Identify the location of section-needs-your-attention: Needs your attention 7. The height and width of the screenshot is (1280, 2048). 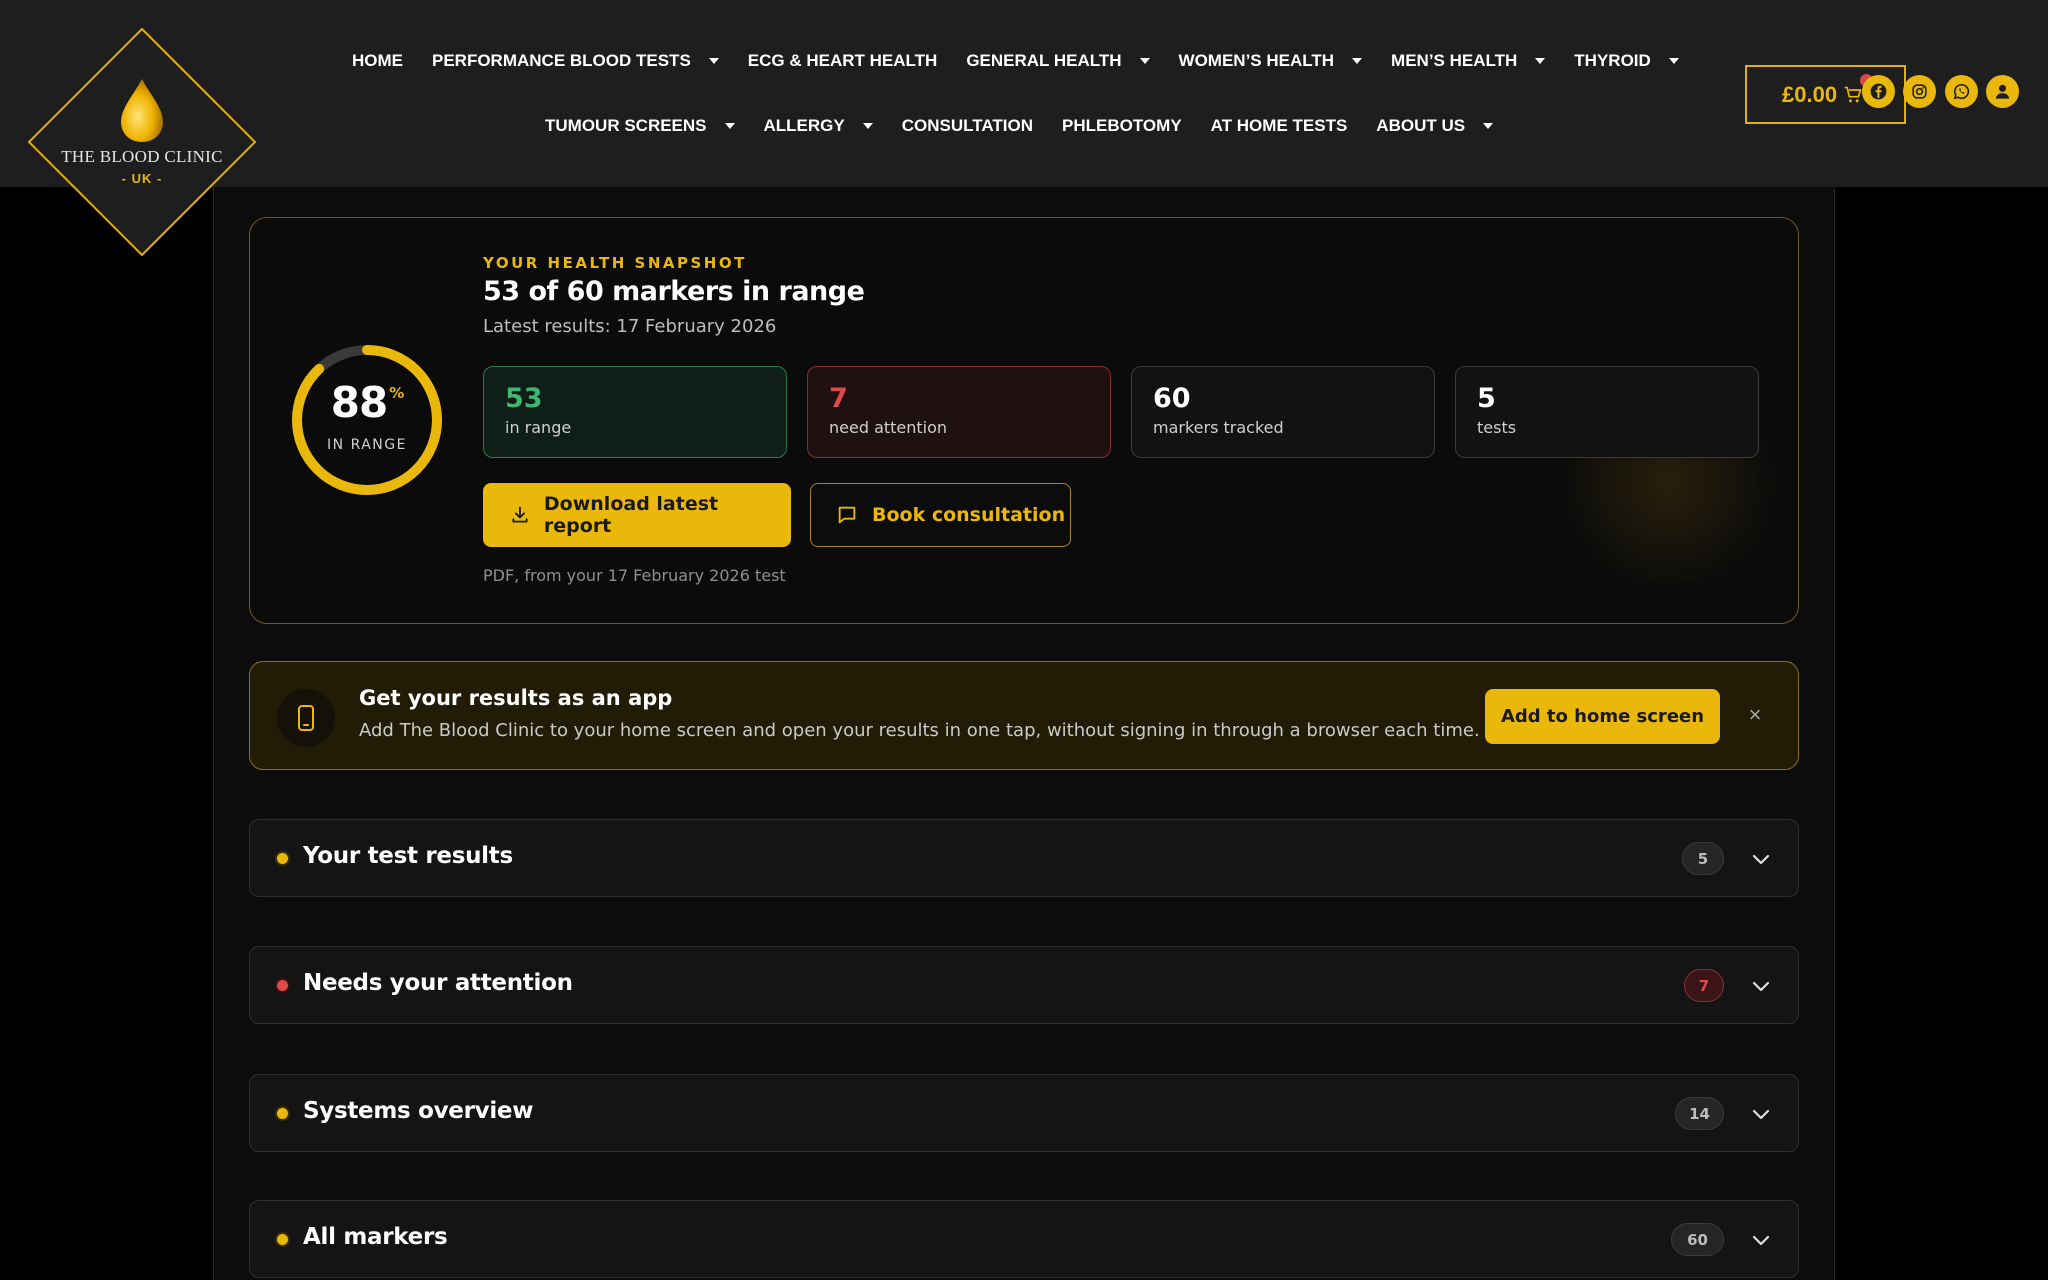
(1024, 985).